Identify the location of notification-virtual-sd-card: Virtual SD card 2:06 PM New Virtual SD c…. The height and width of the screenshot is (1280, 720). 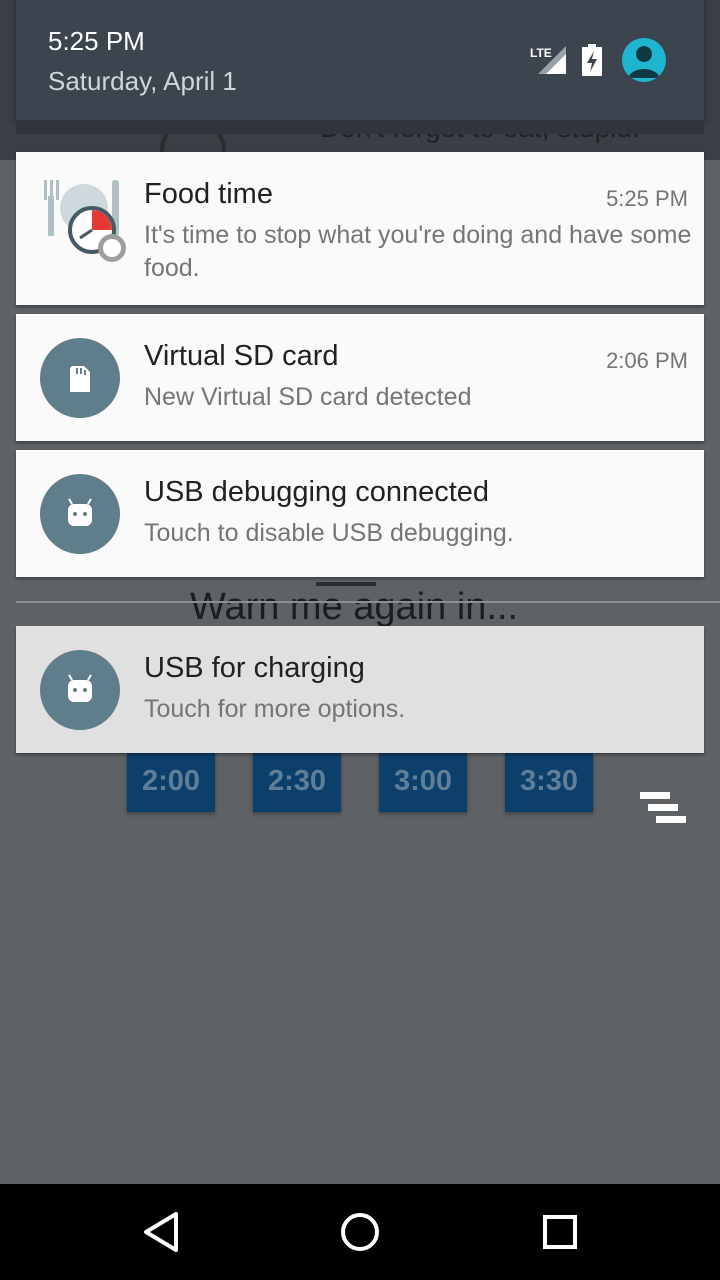
(360, 377).